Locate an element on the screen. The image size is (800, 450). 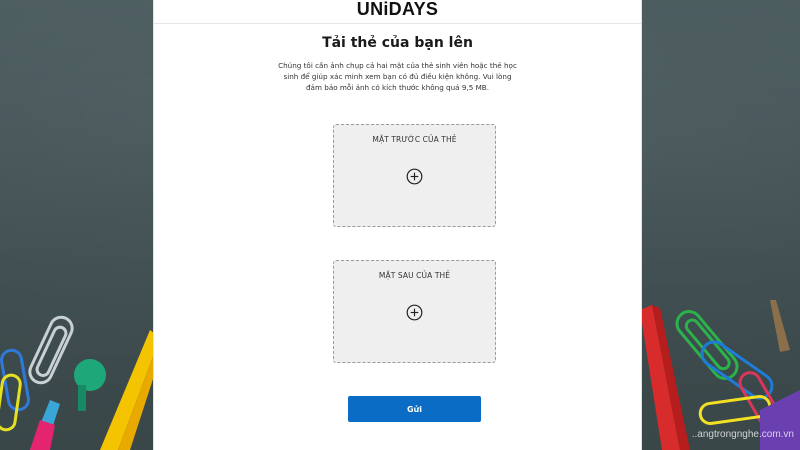
front-card-upload-area: MẶT TRƯỚC CỦA THẺ is located at coordinates (414, 175).